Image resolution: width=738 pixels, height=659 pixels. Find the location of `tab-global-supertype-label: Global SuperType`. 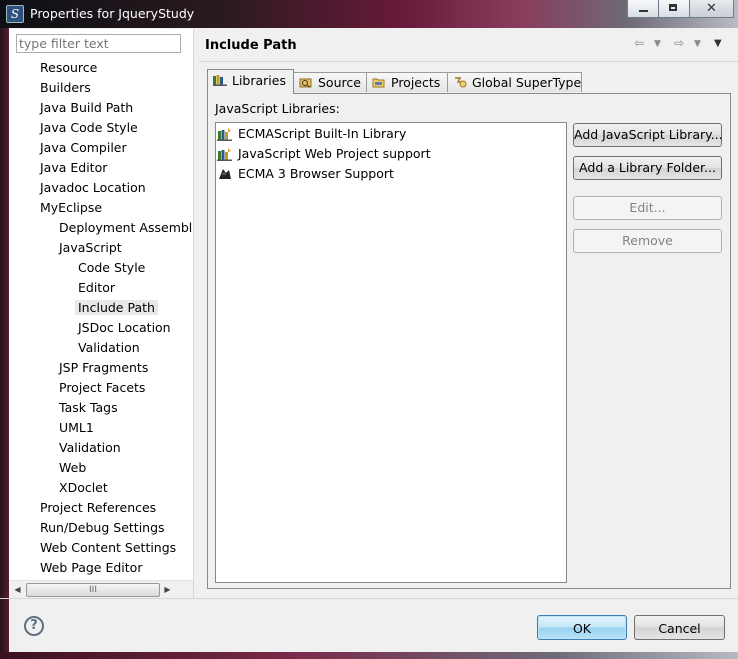

tab-global-supertype-label: Global SuperType is located at coordinates (527, 82).